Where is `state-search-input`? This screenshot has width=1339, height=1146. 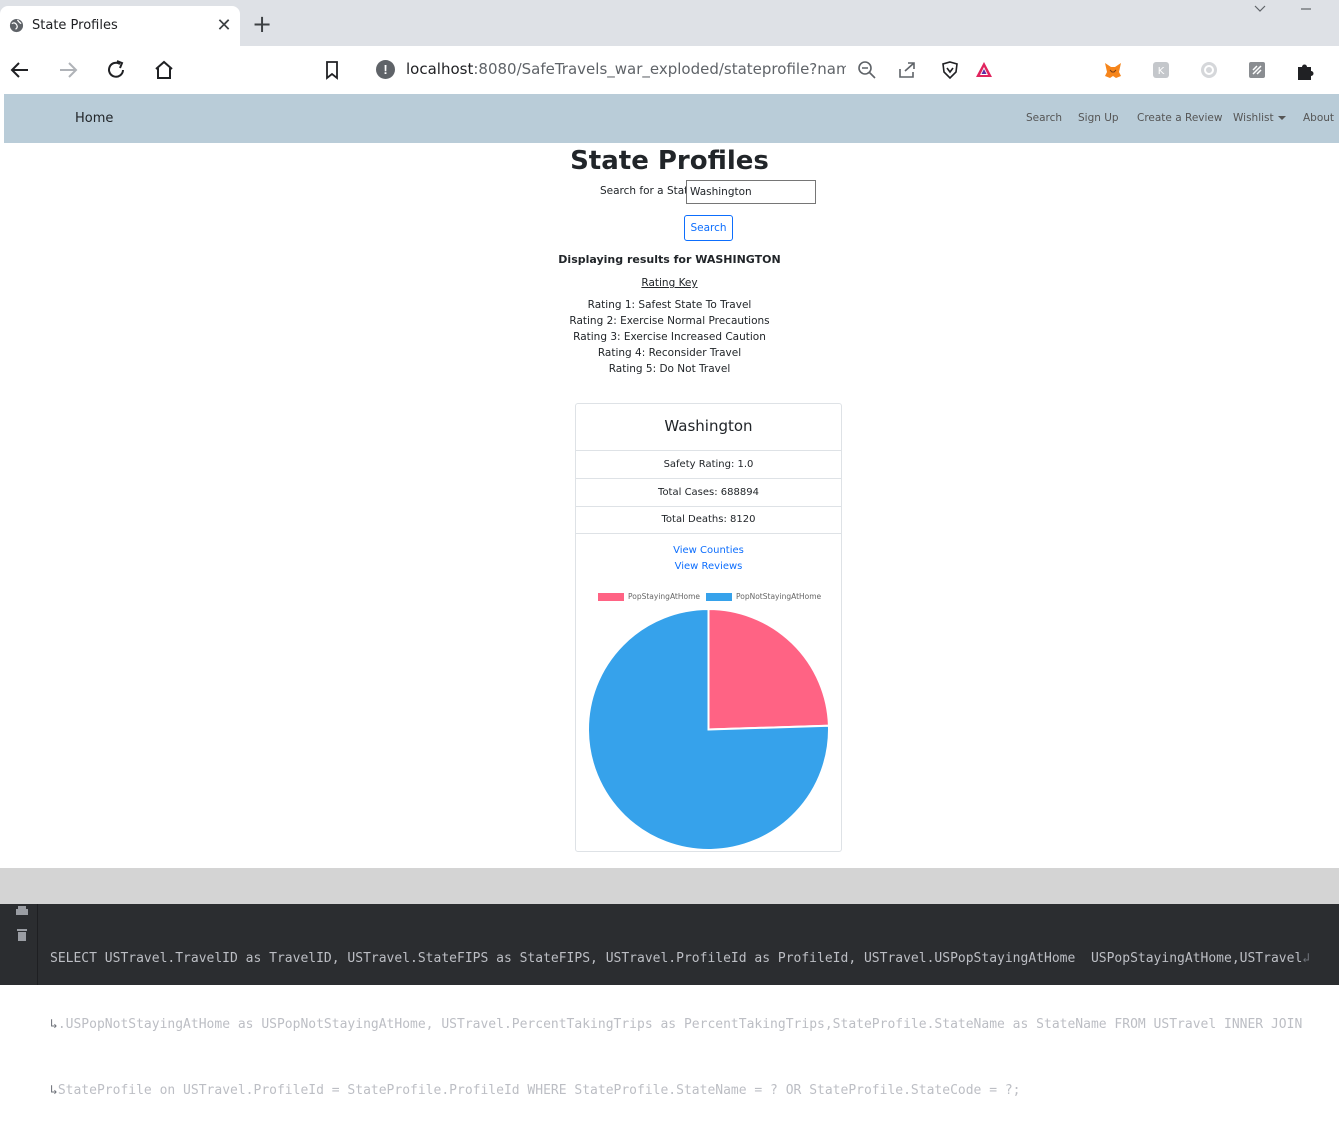
state-search-input is located at coordinates (751, 192).